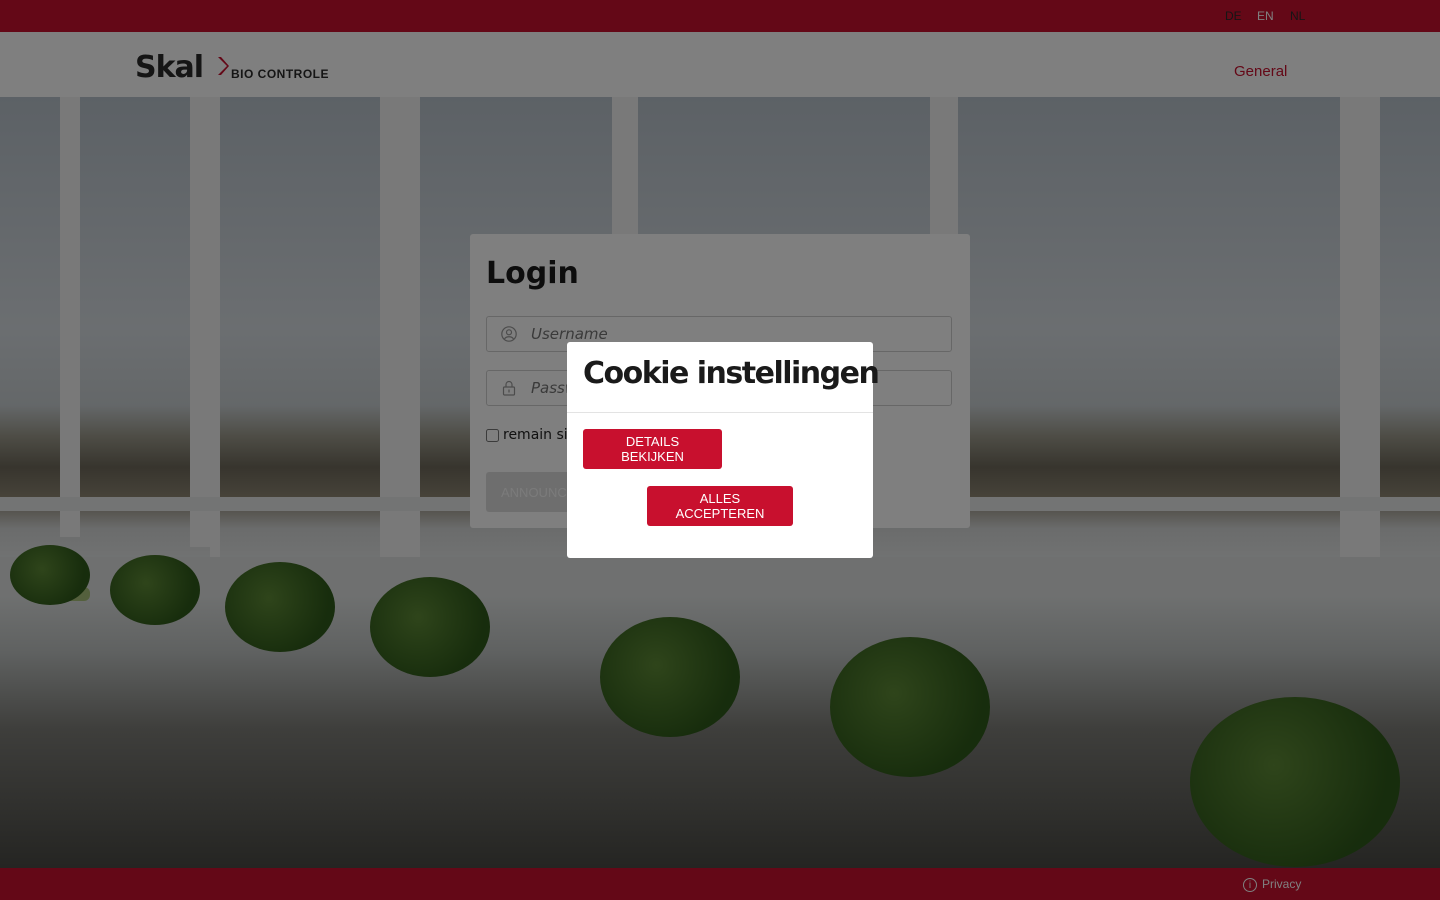  What do you see at coordinates (720, 506) in the screenshot?
I see `alles-accepteren-button: ALLES ACCEPTEREN` at bounding box center [720, 506].